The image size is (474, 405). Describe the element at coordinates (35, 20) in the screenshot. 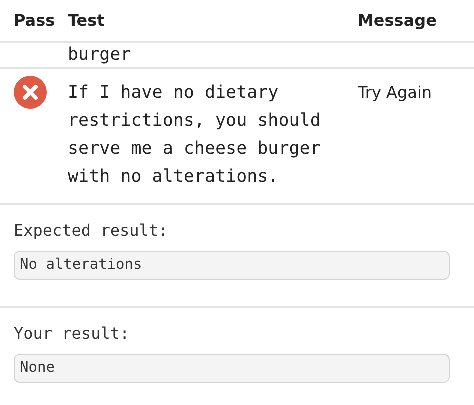

I see `column-header: Pass` at that location.